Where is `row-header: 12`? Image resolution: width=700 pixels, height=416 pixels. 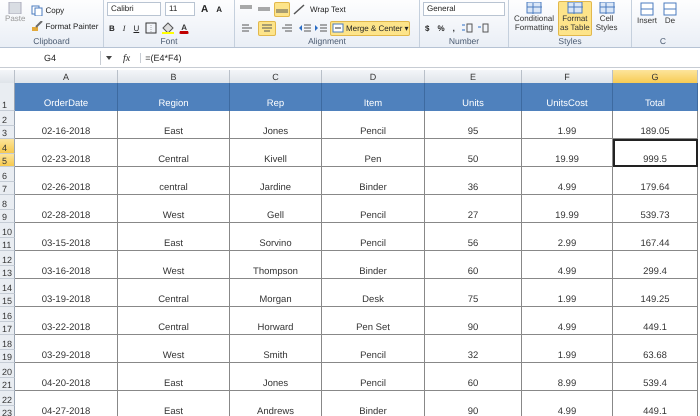 row-header: 12 is located at coordinates (7, 258).